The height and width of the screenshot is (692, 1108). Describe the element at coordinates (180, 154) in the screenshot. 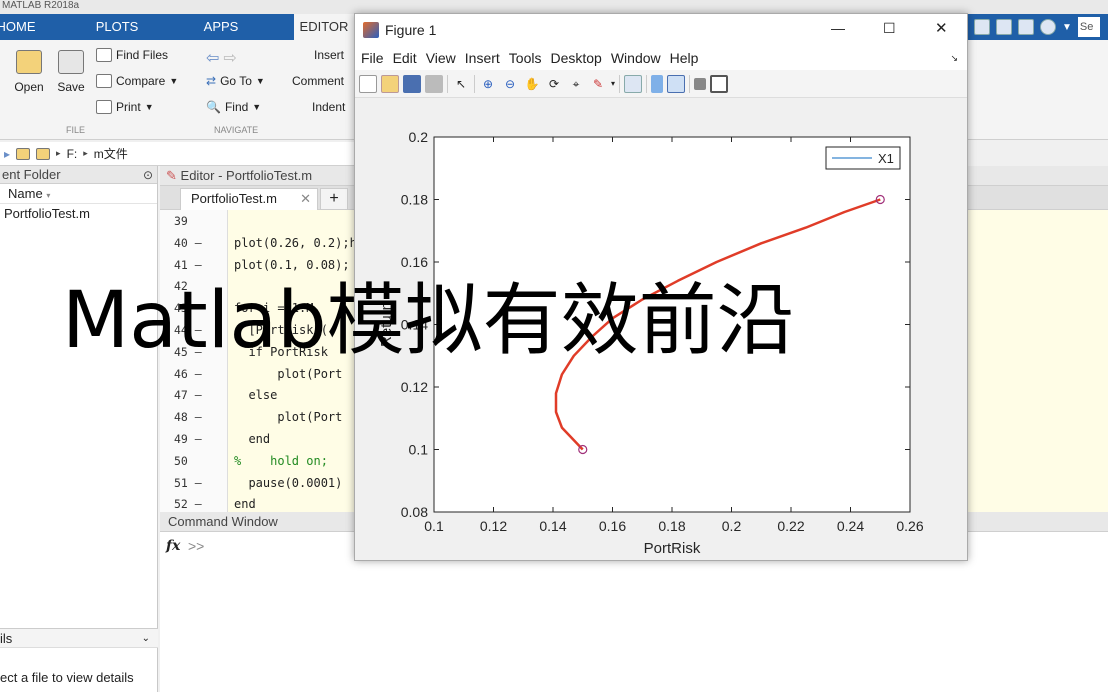

I see `address-bar: ▸ ▸ F: ▸ m文件` at that location.